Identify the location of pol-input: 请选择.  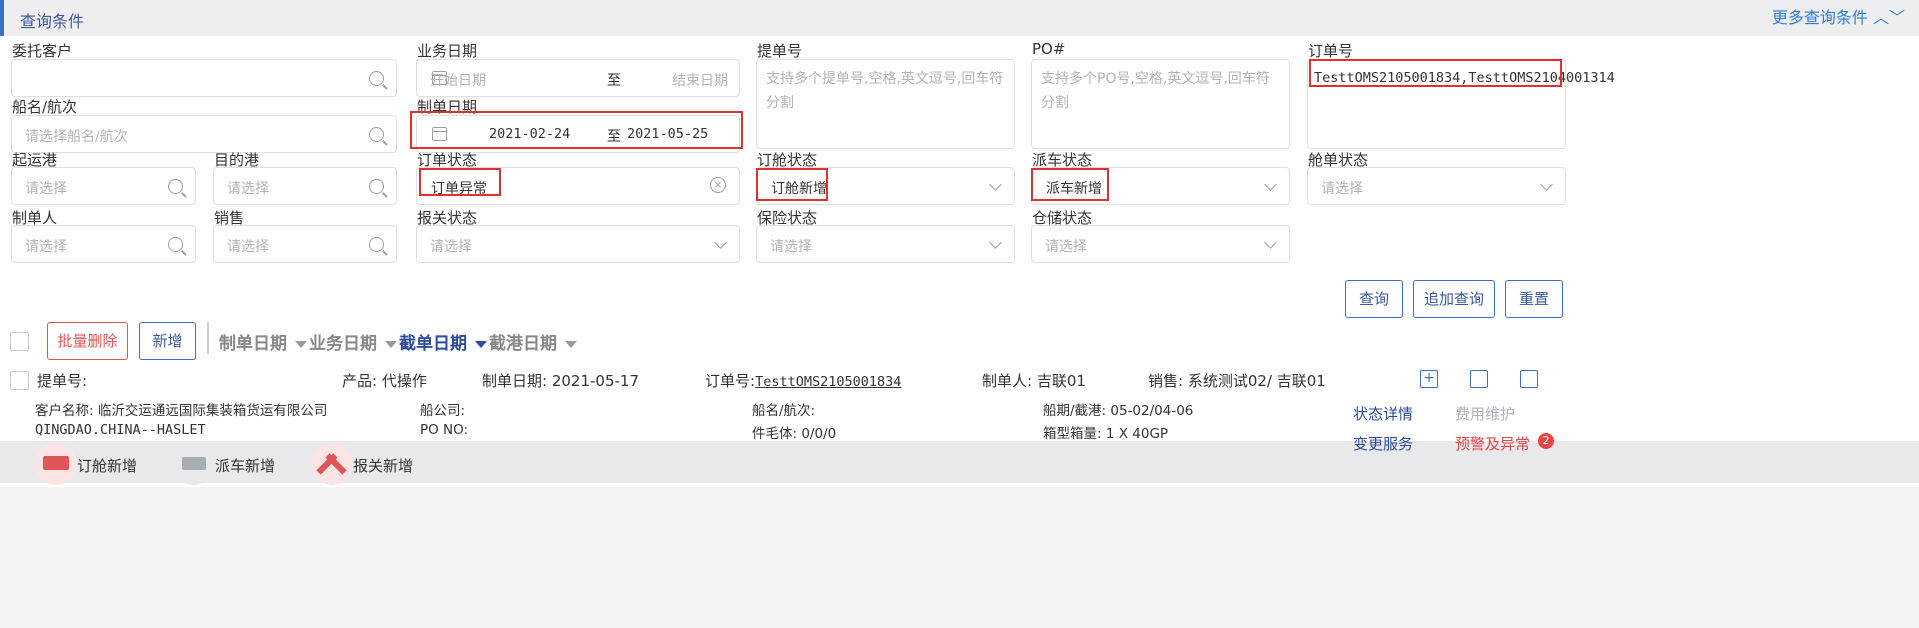
(103, 186).